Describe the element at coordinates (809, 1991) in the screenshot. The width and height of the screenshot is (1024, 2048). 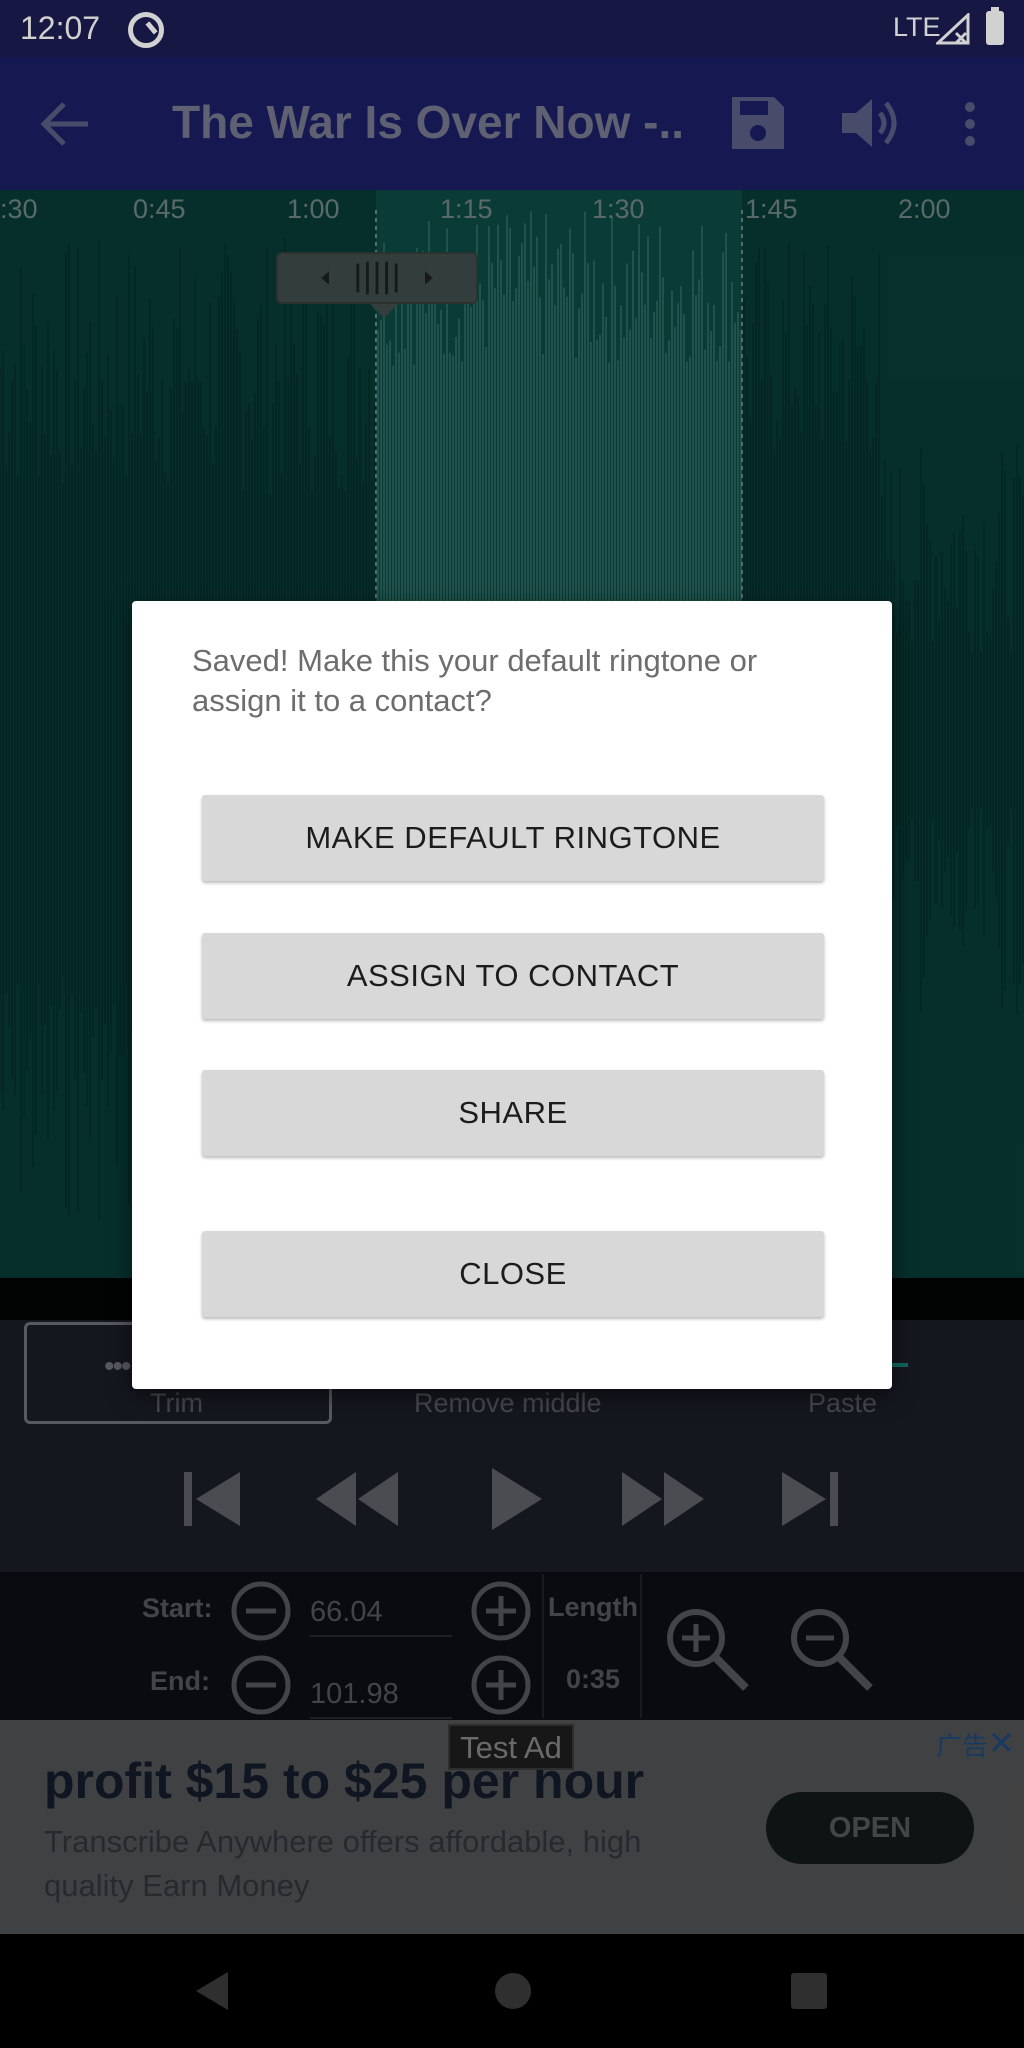
I see `nav-recents-icon` at that location.